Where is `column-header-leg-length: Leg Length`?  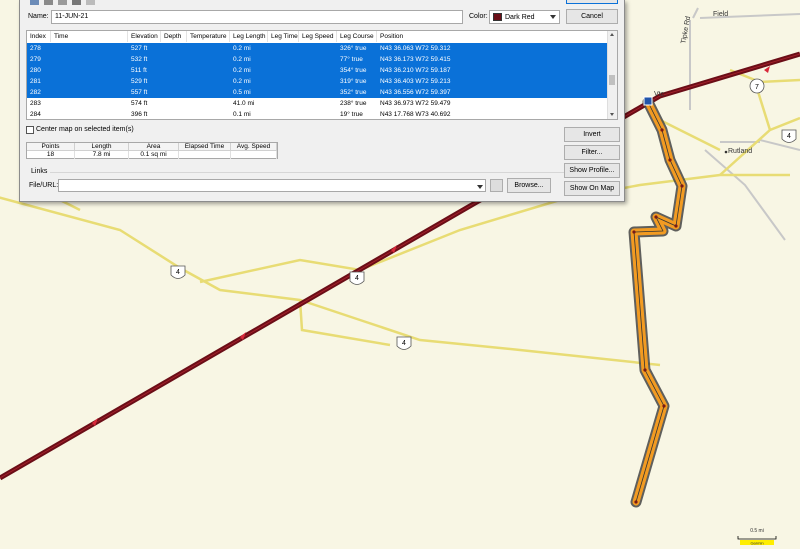
column-header-leg-length: Leg Length is located at coordinates (249, 36).